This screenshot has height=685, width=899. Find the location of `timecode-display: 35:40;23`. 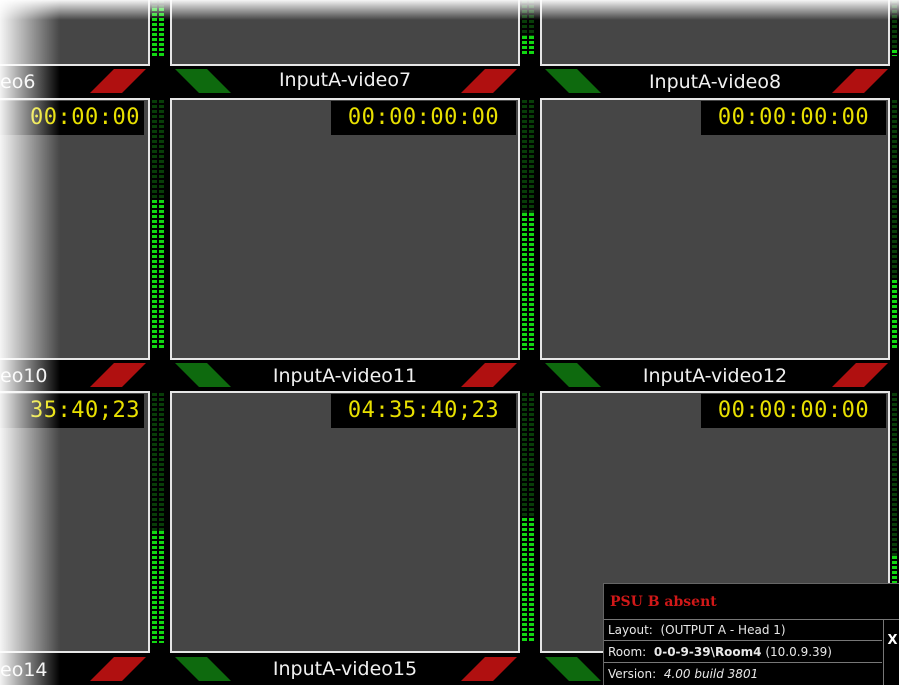

timecode-display: 35:40;23 is located at coordinates (72, 411).